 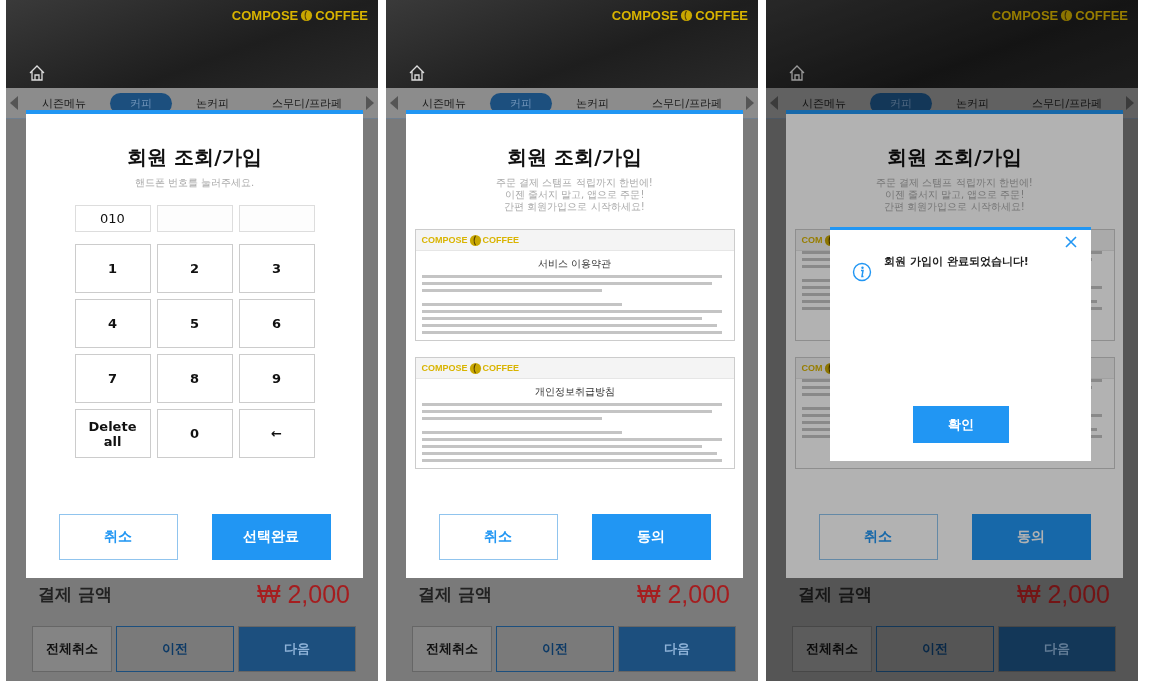 What do you see at coordinates (276, 323) in the screenshot?
I see `keypad-key: 6` at bounding box center [276, 323].